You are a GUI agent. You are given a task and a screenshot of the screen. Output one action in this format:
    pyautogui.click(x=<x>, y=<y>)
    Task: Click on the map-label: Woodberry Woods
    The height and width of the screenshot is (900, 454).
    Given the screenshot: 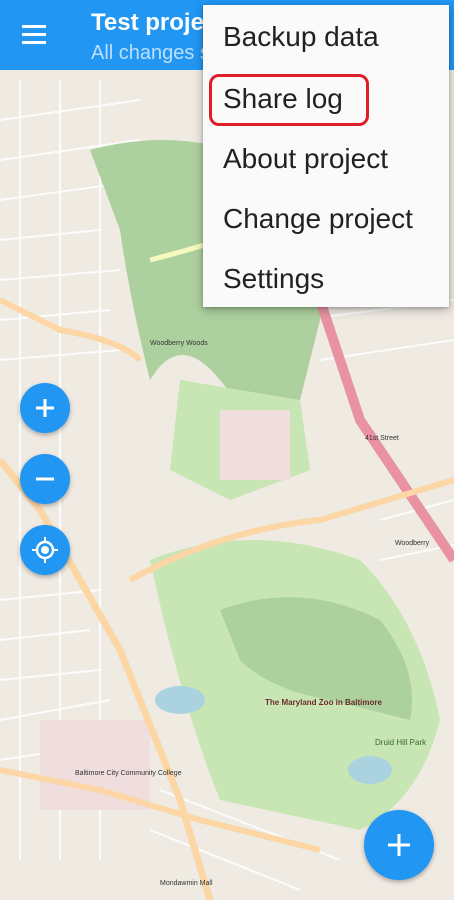 What is the action you would take?
    pyautogui.click(x=179, y=343)
    